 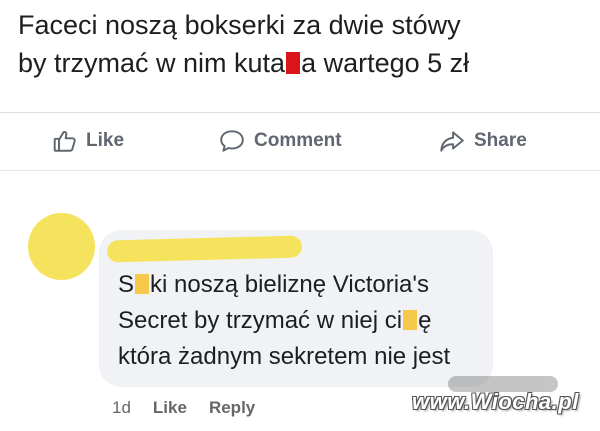 I want to click on thumbs-up-icon, so click(x=65, y=141).